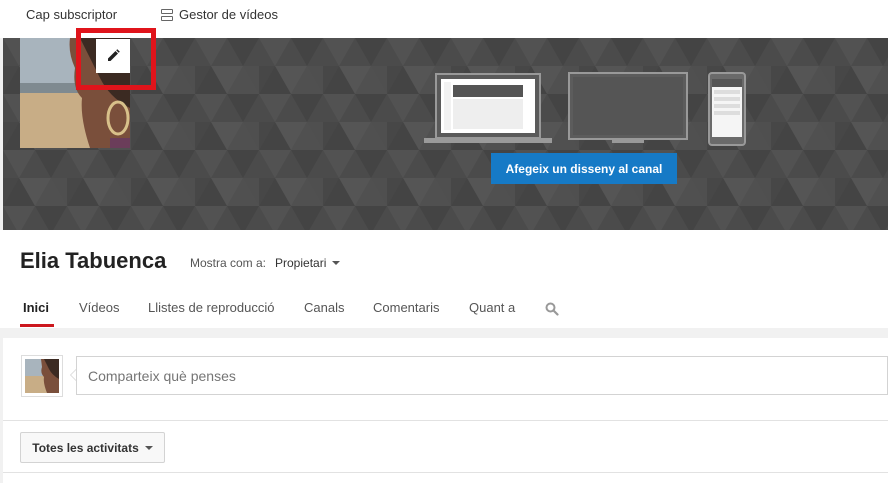 The width and height of the screenshot is (888, 483). What do you see at coordinates (488, 108) in the screenshot?
I see `laptop-illustration` at bounding box center [488, 108].